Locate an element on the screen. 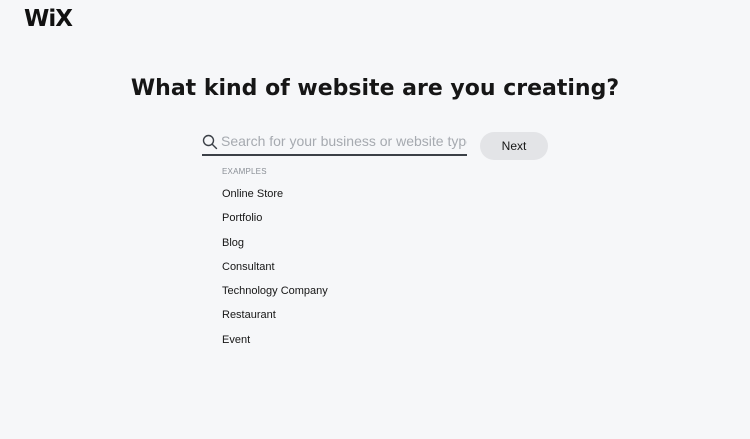 Image resolution: width=750 pixels, height=439 pixels. example-item-blog: Blog is located at coordinates (275, 247).